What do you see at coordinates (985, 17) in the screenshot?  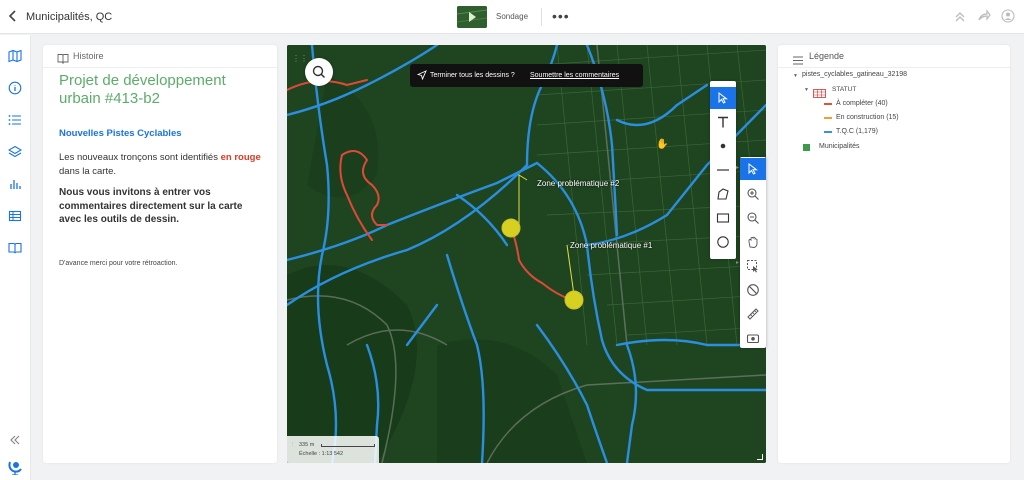 I see `share-icon` at bounding box center [985, 17].